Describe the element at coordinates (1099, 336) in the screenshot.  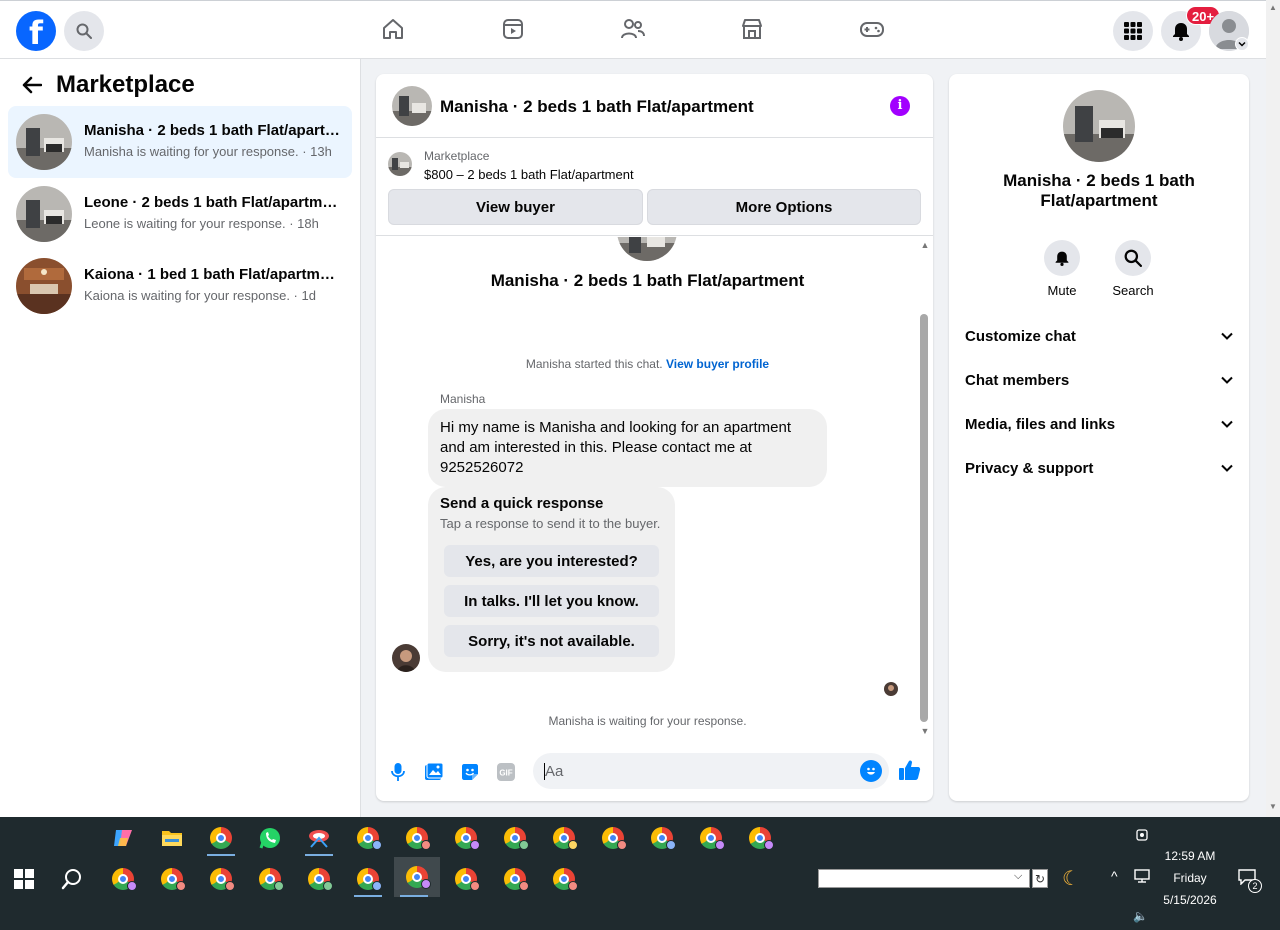
I see `customize-chat-section: Customize chat` at that location.